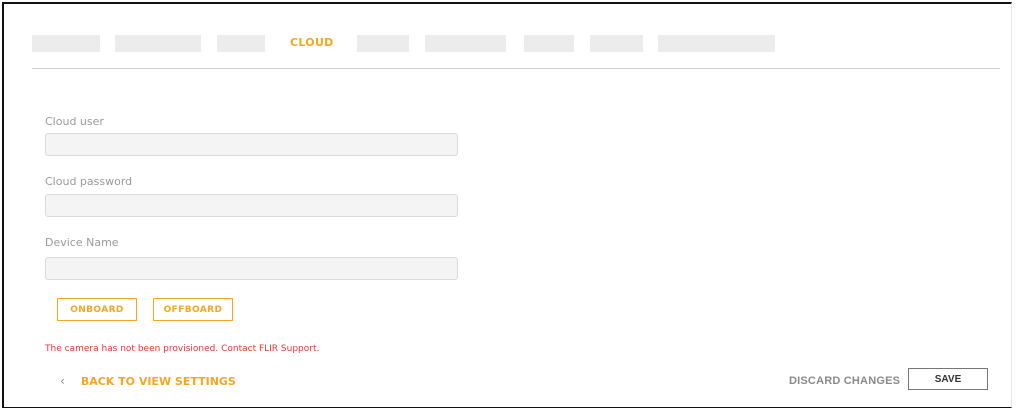 Image resolution: width=1017 pixels, height=411 pixels. What do you see at coordinates (97, 309) in the screenshot?
I see `onboard-button: ONBOARD` at bounding box center [97, 309].